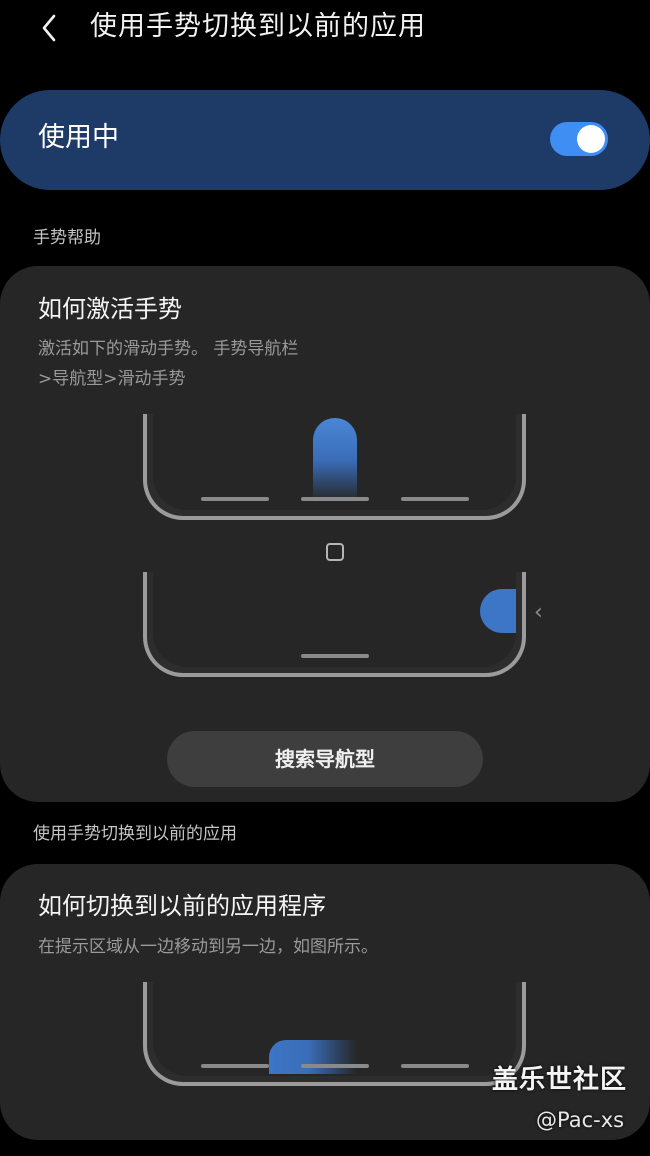  What do you see at coordinates (335, 552) in the screenshot?
I see `home-icon` at bounding box center [335, 552].